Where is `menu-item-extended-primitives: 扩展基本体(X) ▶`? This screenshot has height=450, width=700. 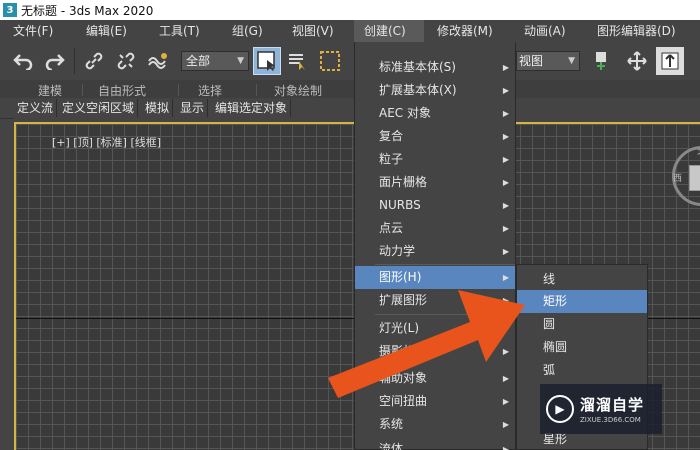 menu-item-extended-primitives: 扩展基本体(X) ▶ is located at coordinates (435, 90).